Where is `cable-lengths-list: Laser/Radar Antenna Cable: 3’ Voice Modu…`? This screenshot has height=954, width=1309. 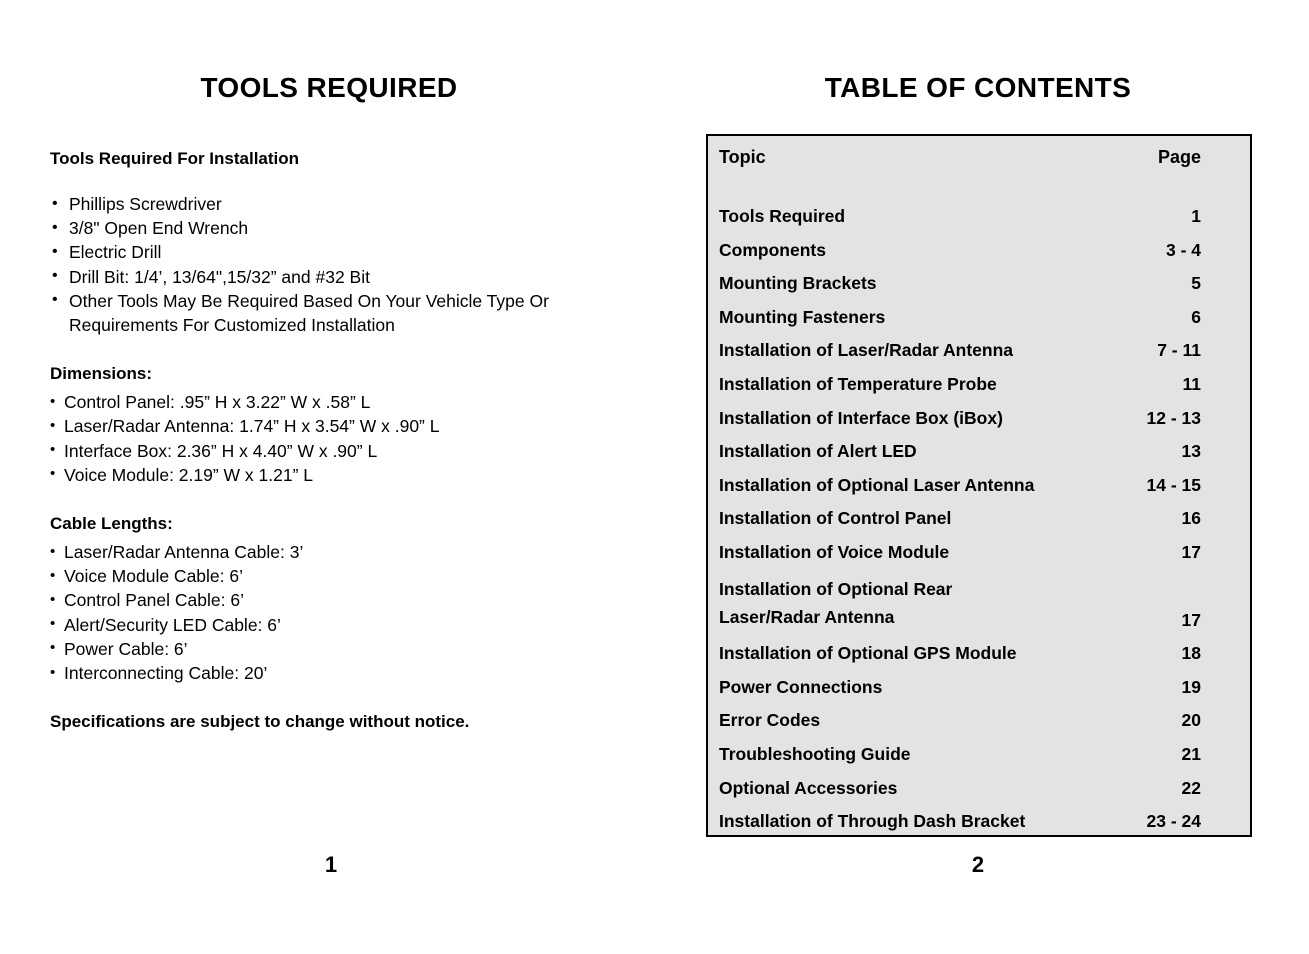 cable-lengths-list: Laser/Radar Antenna Cable: 3’ Voice Modu… is located at coordinates (350, 612).